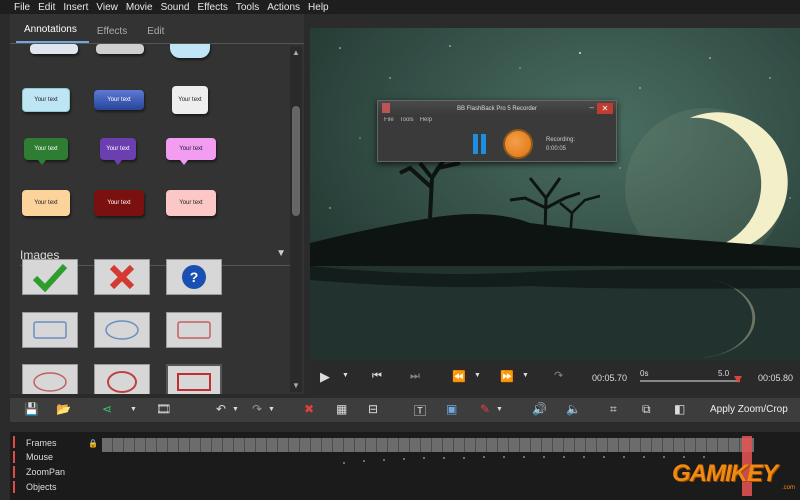  Describe the element at coordinates (420, 410) in the screenshot. I see `add-text-icon: 🅃` at that location.